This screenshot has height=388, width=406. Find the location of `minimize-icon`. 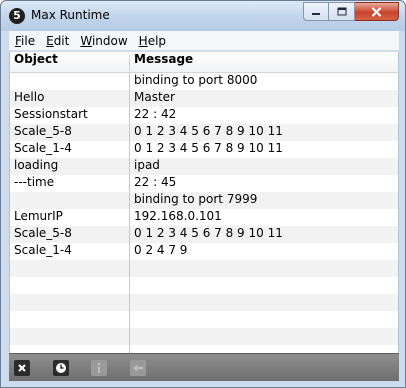

minimize-icon is located at coordinates (316, 13).